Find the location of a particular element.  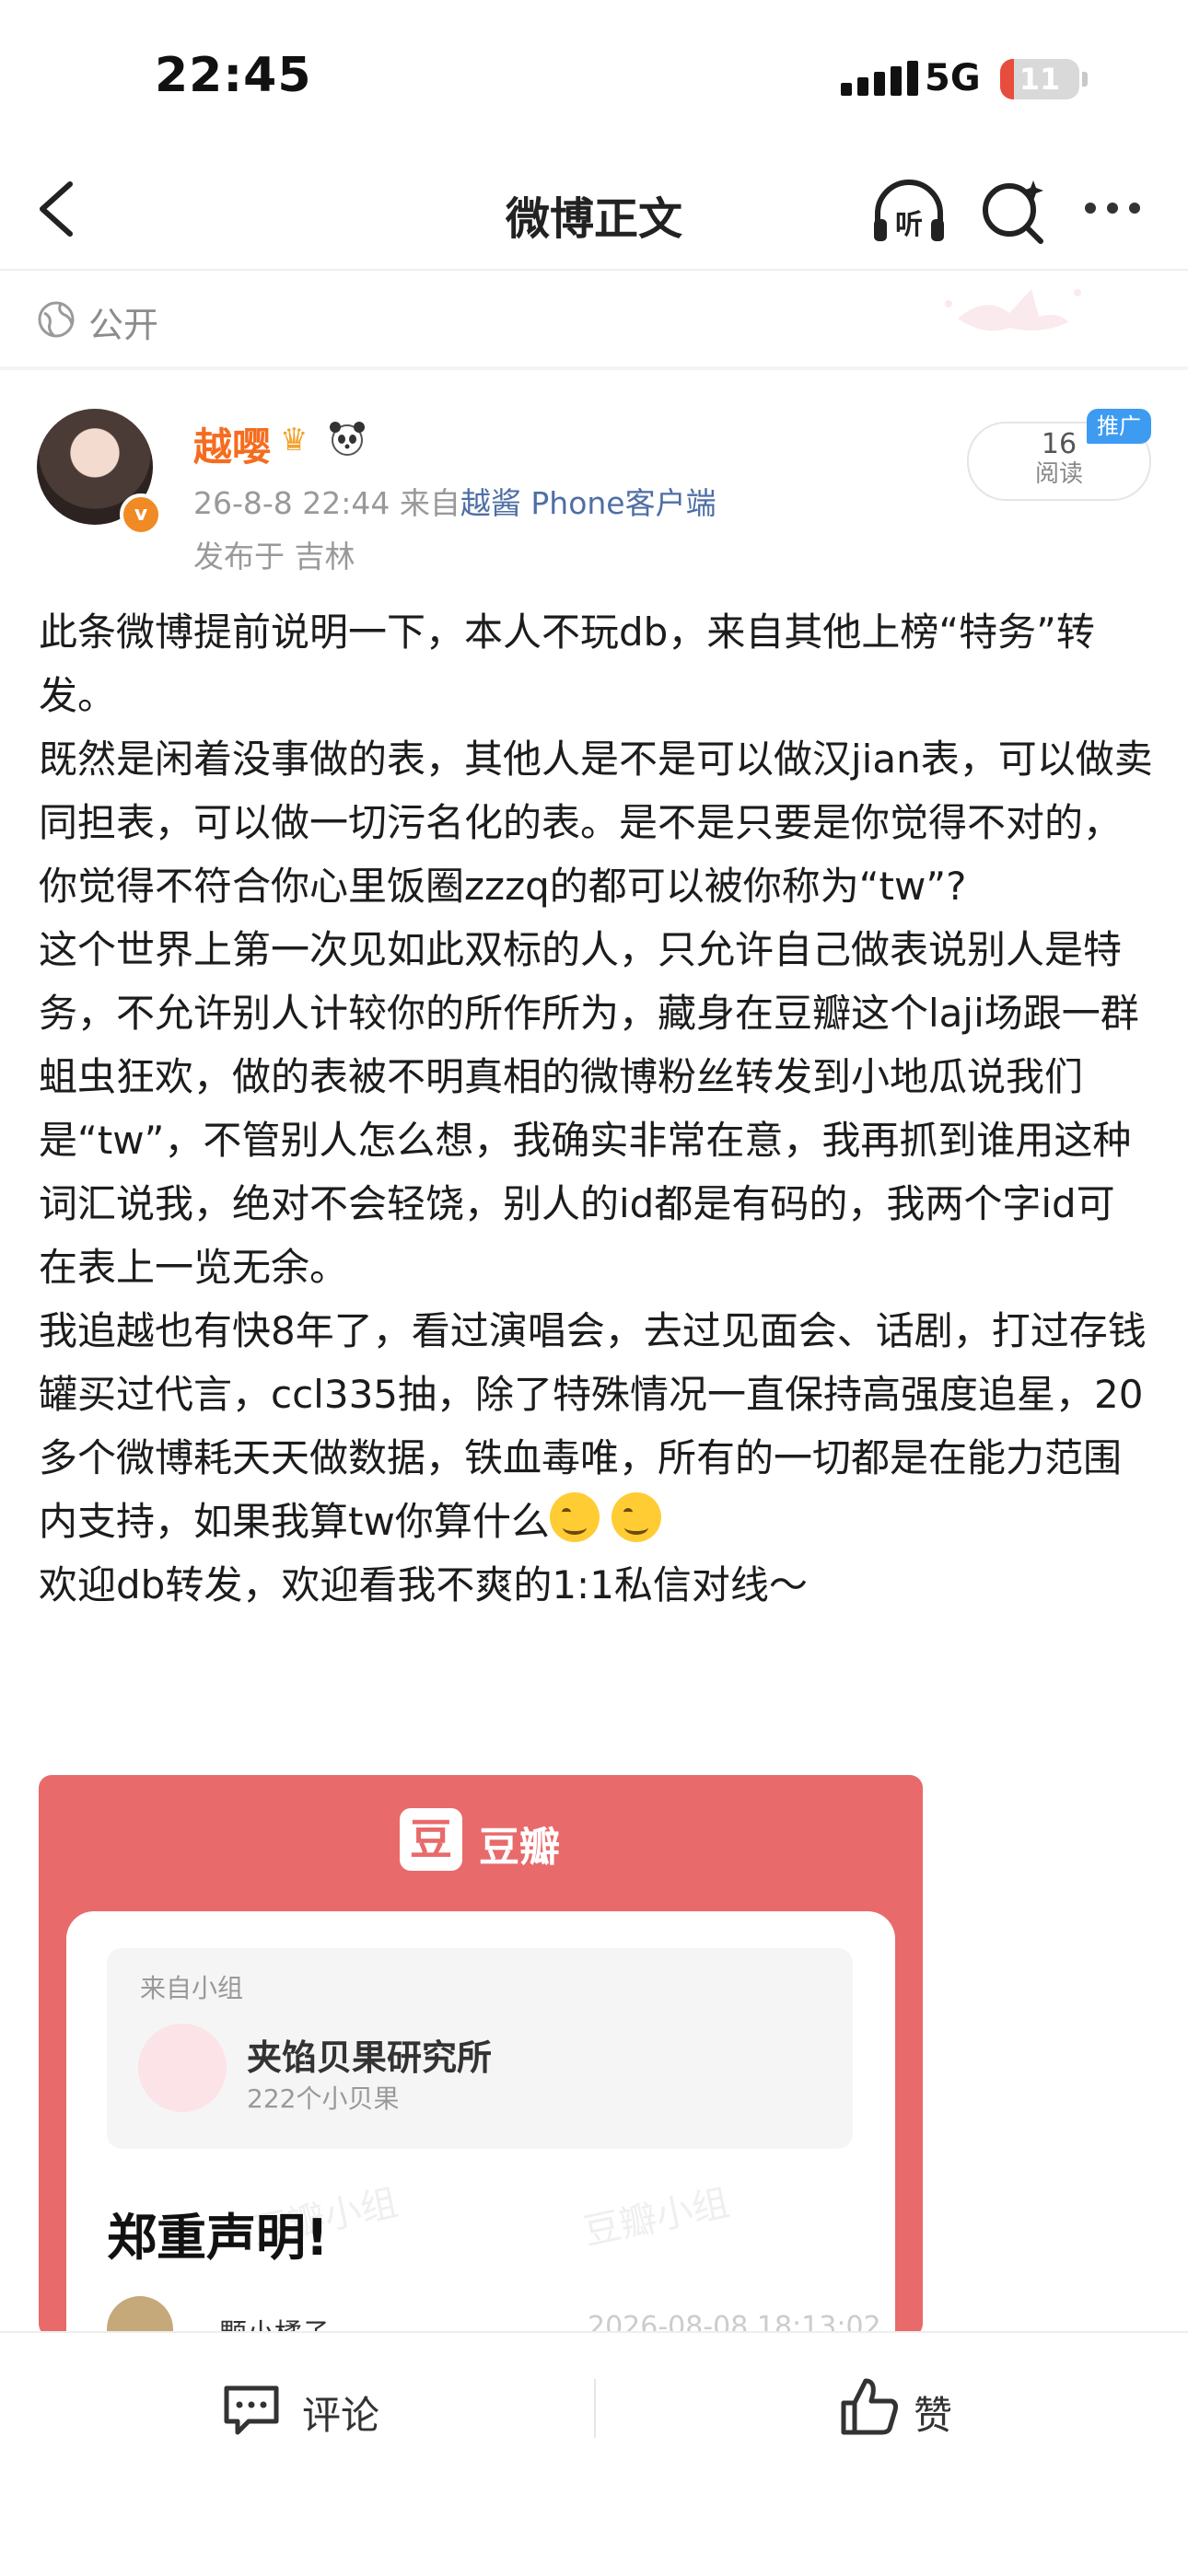

statement-title: 郑重声明! is located at coordinates (218, 2238).